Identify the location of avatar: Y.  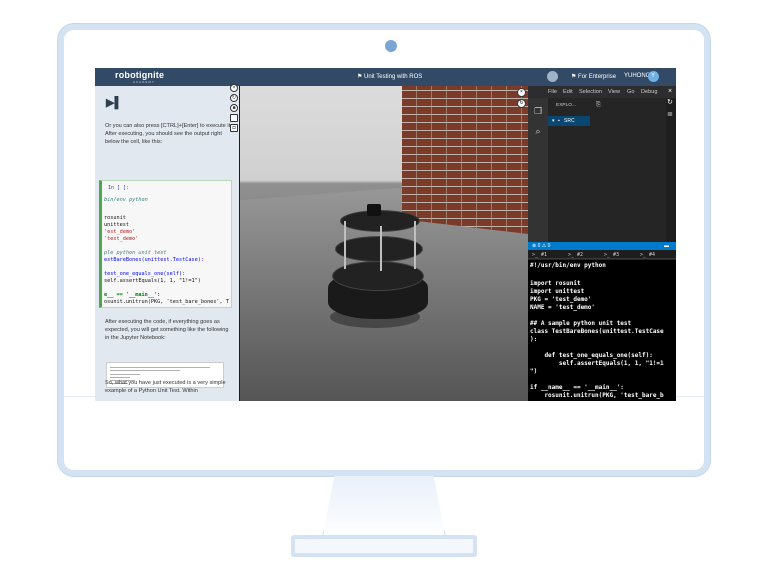
(653, 76).